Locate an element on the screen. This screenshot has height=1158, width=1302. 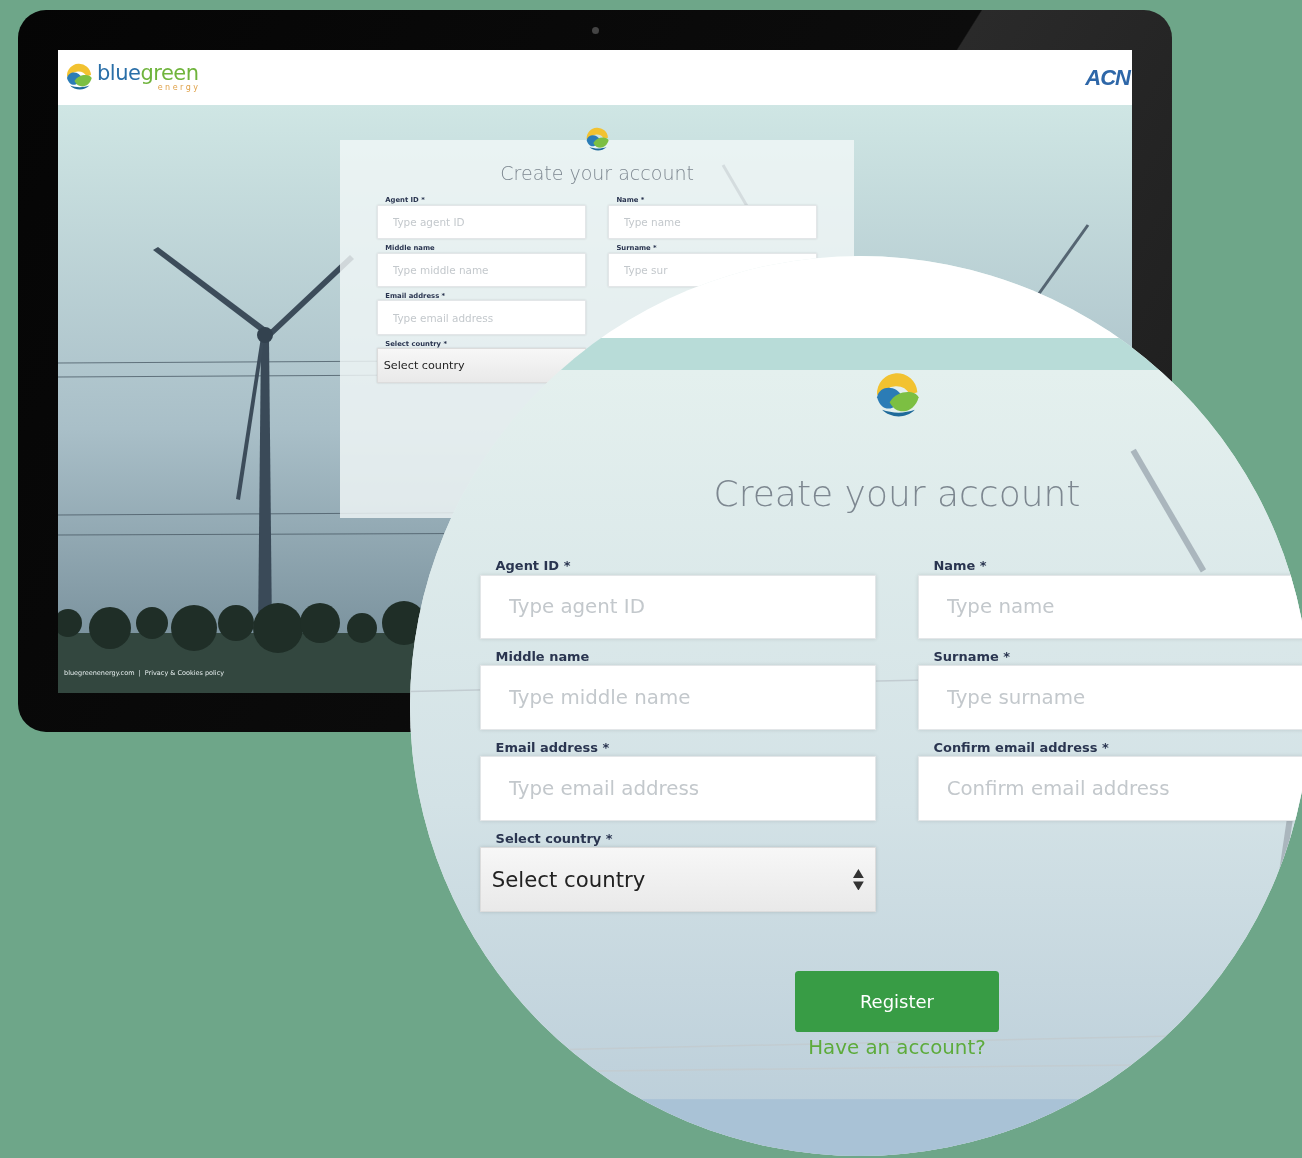
field-label: Middle name is located at coordinates (542, 657).